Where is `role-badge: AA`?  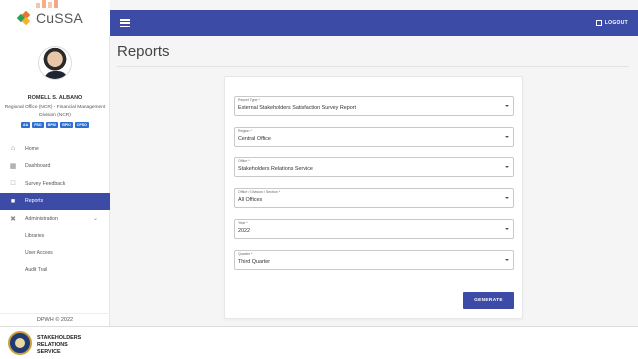
role-badge: AA is located at coordinates (26, 125).